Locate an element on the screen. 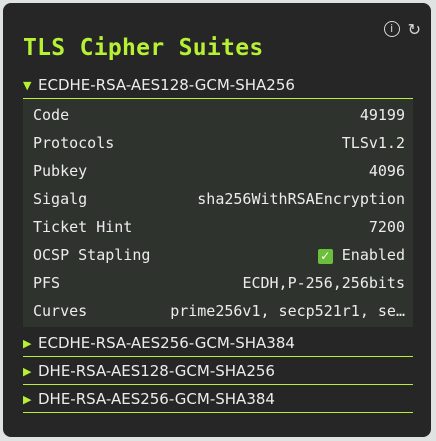 The image size is (436, 441). detail-value: TLSv1.2 is located at coordinates (373, 143).